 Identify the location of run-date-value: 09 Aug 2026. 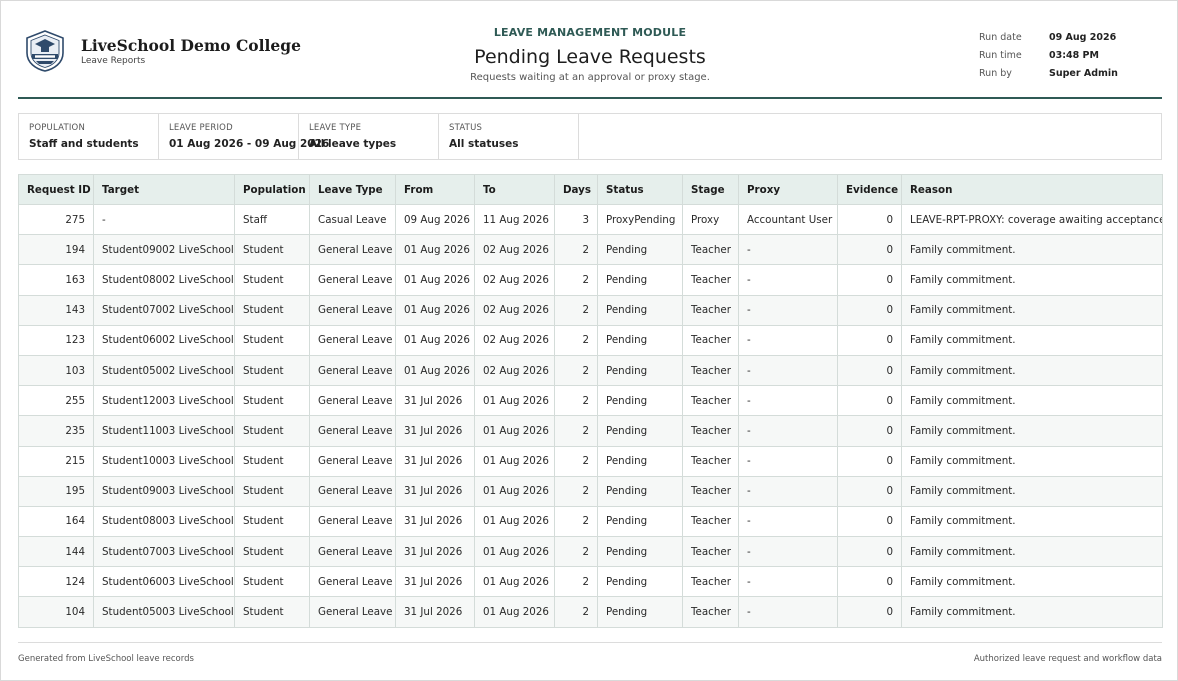
(1083, 37).